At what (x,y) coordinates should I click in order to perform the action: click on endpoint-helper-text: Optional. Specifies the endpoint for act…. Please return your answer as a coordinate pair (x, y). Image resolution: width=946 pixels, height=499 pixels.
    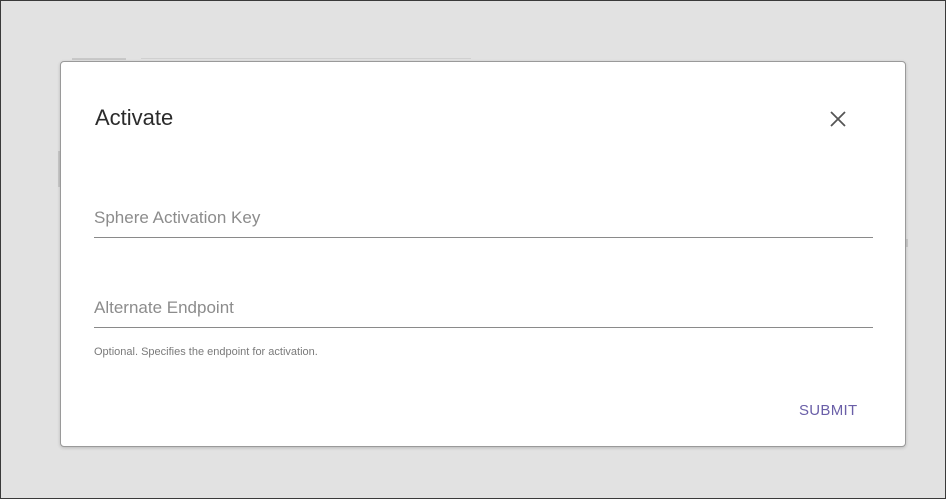
    Looking at the image, I should click on (206, 352).